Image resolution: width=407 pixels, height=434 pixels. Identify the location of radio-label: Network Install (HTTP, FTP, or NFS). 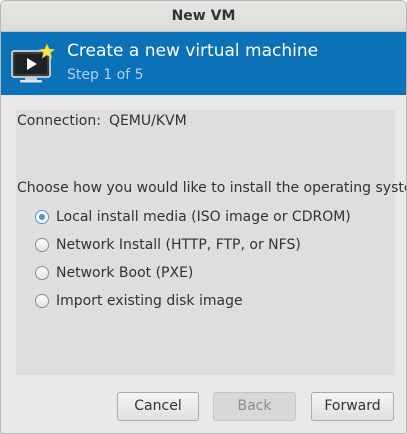
(178, 245).